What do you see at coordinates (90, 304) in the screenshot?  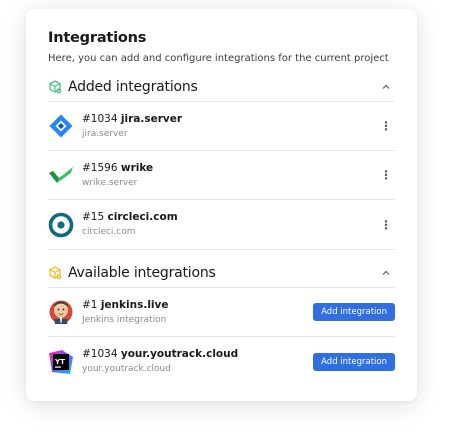 I see `integration-id: #1` at bounding box center [90, 304].